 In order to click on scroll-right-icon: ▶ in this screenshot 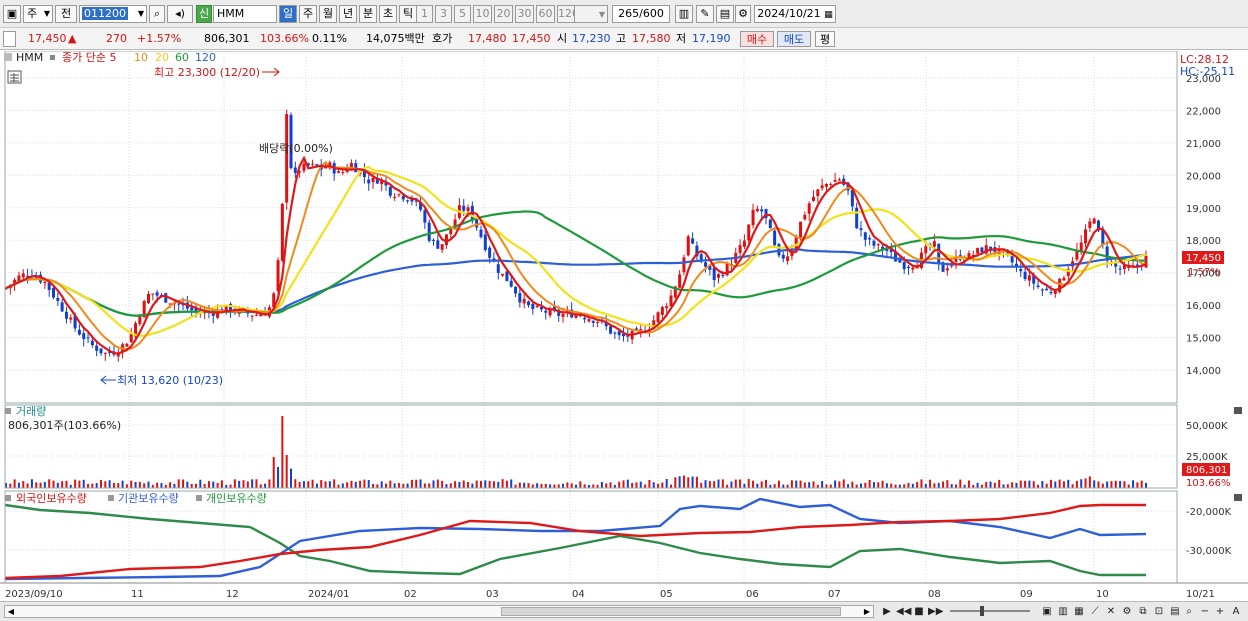, I will do `click(867, 611)`.